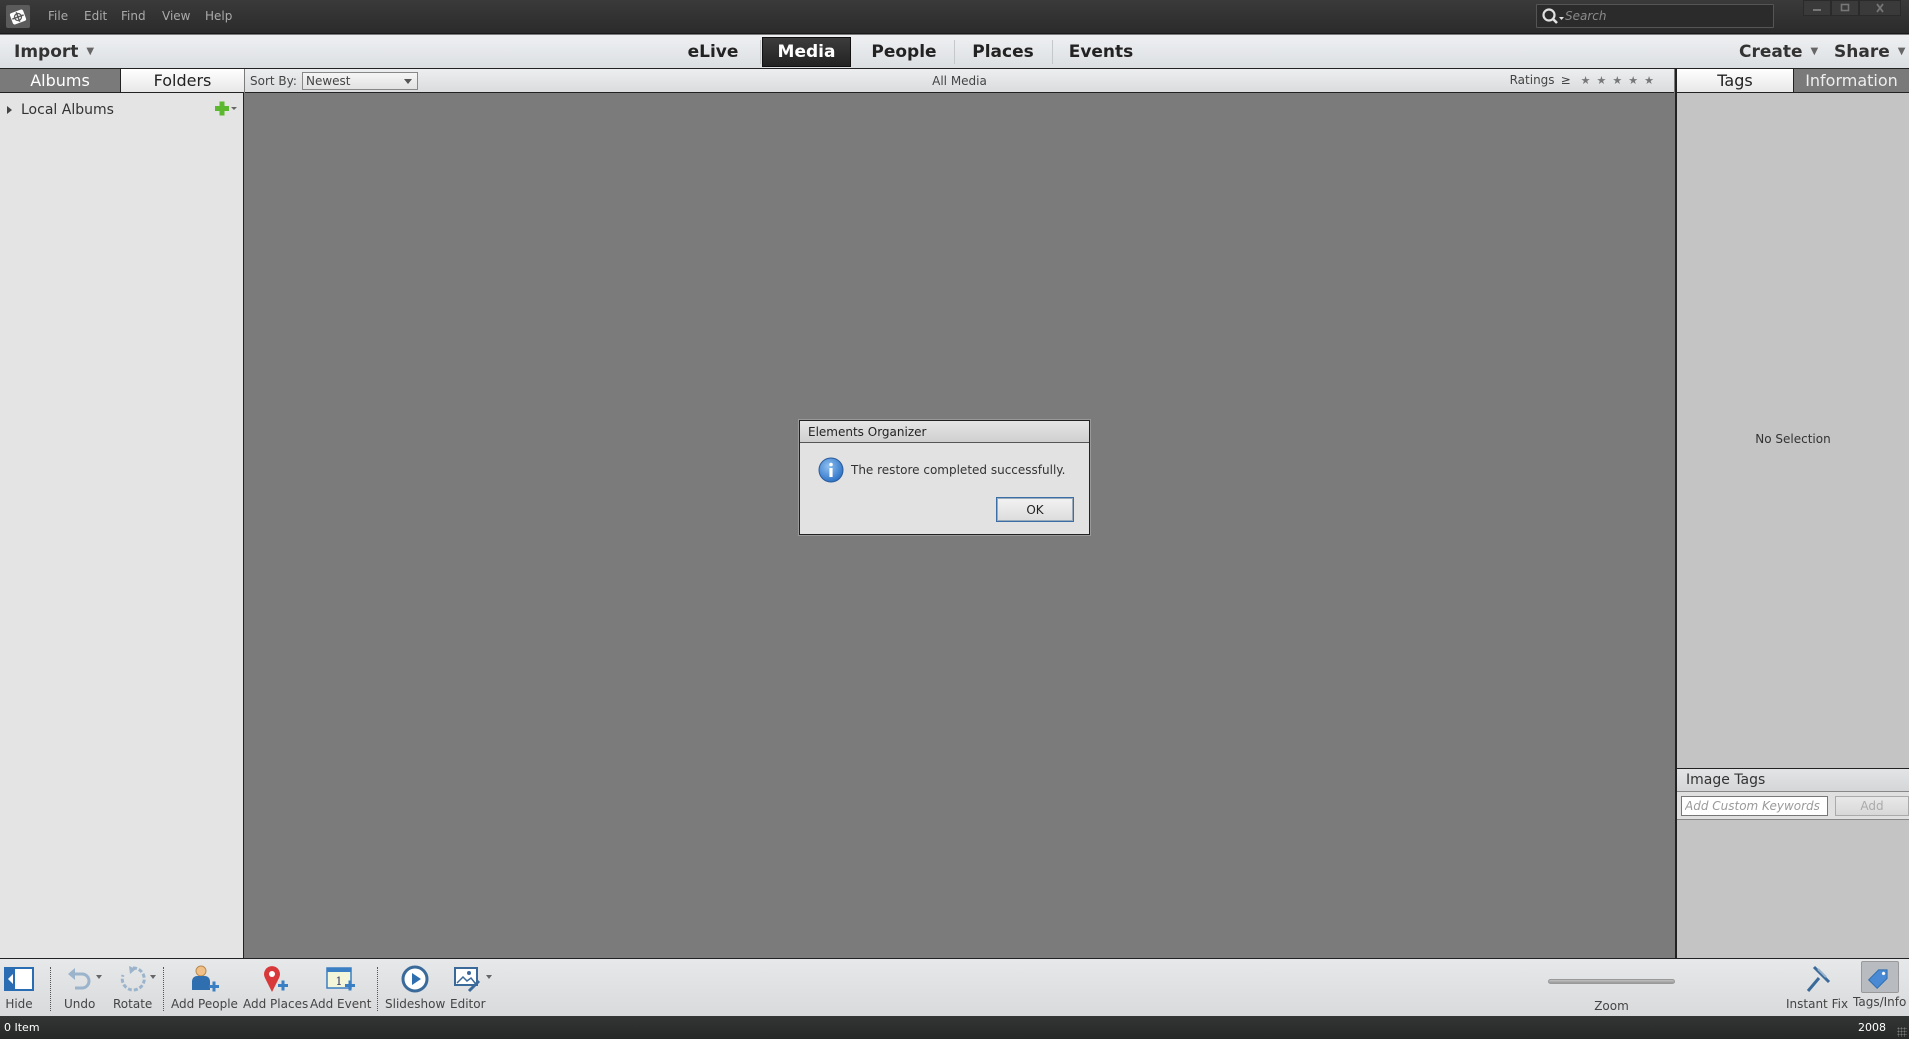 The width and height of the screenshot is (1909, 1039). Describe the element at coordinates (1771, 52) in the screenshot. I see `create-label: Create` at that location.